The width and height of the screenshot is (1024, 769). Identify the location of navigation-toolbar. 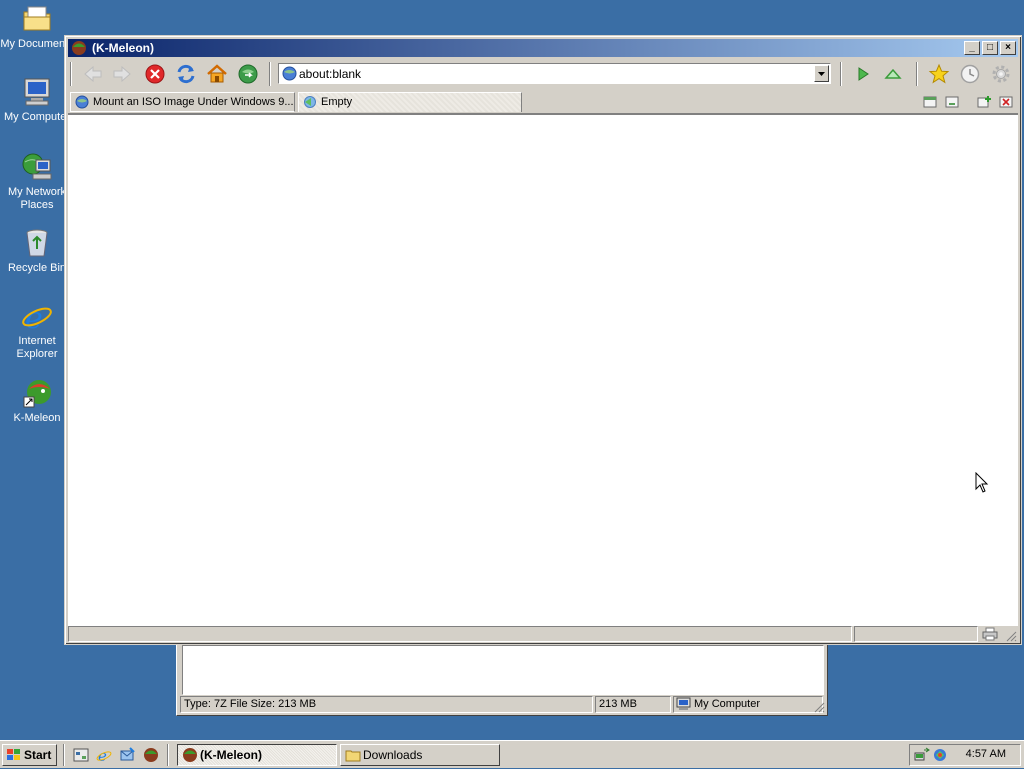
(543, 74).